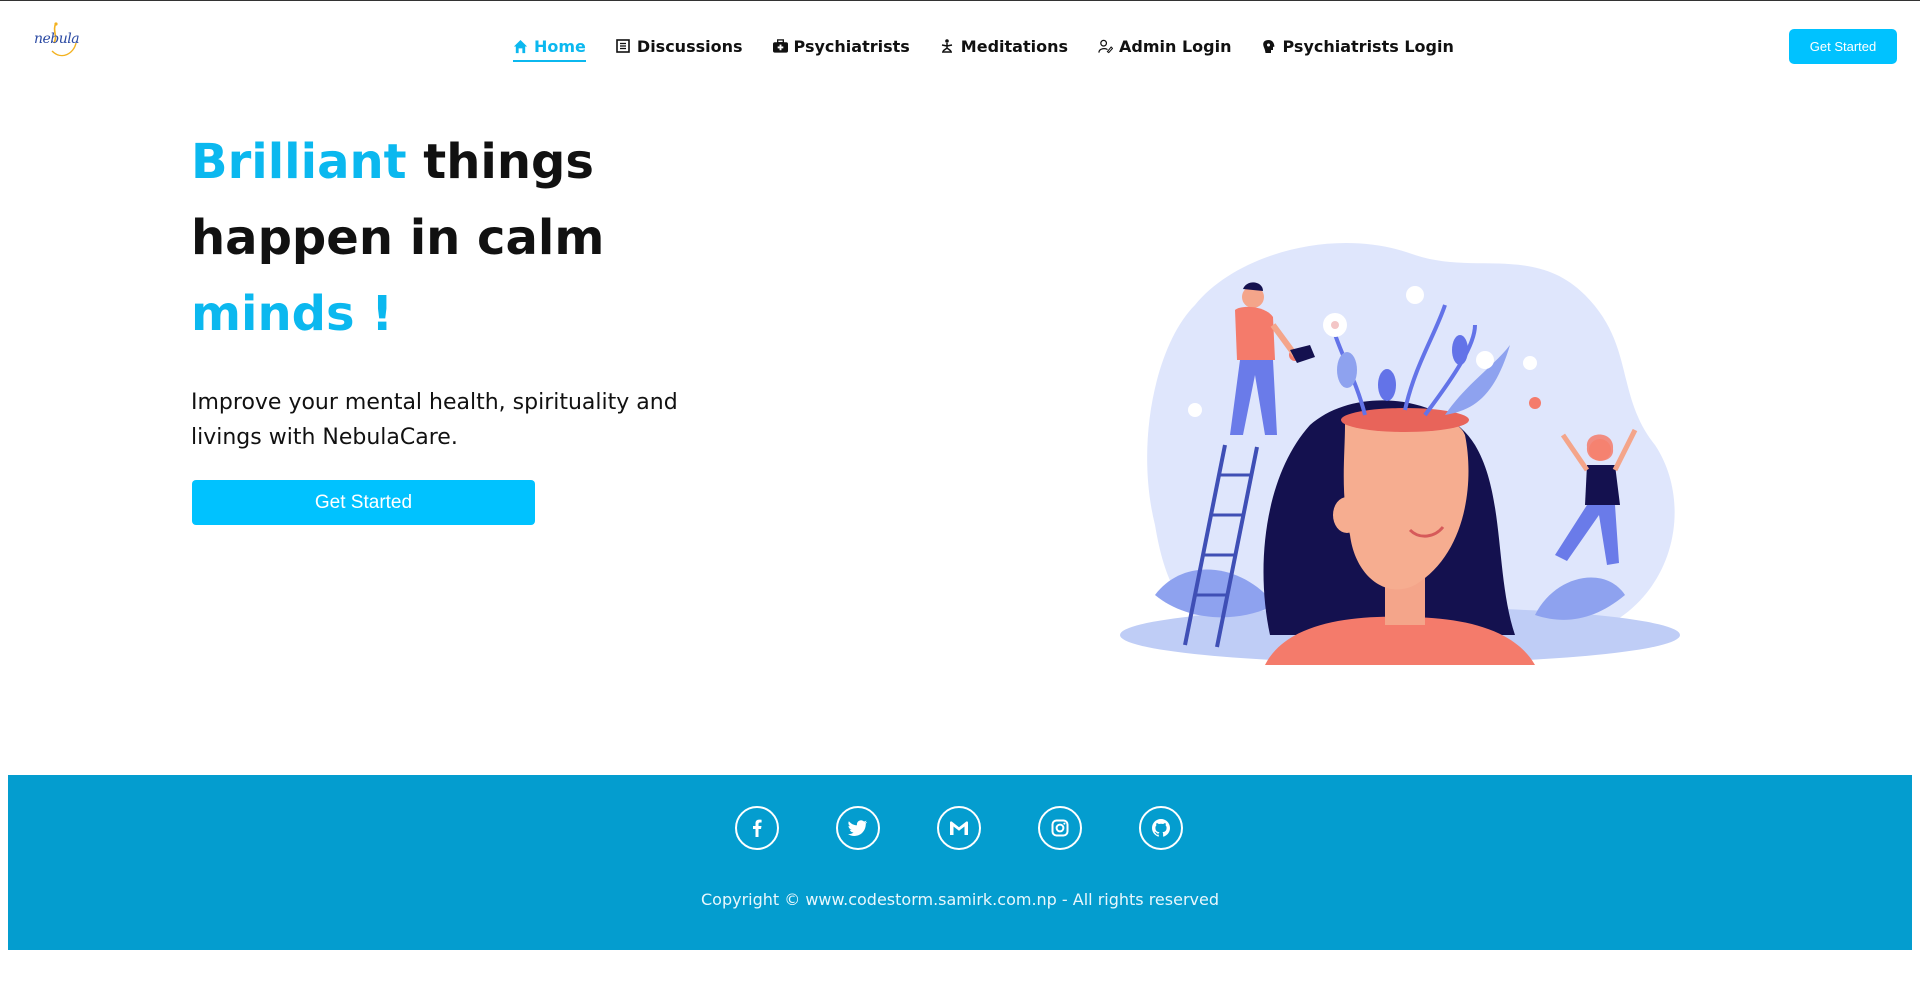  I want to click on nav-admin-login: Admin Login, so click(1164, 46).